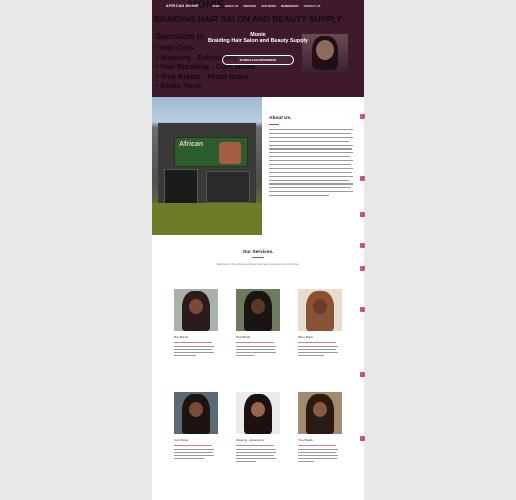  What do you see at coordinates (205, 48) in the screenshot?
I see `hero-bg-list-item: Hair Cuts` at bounding box center [205, 48].